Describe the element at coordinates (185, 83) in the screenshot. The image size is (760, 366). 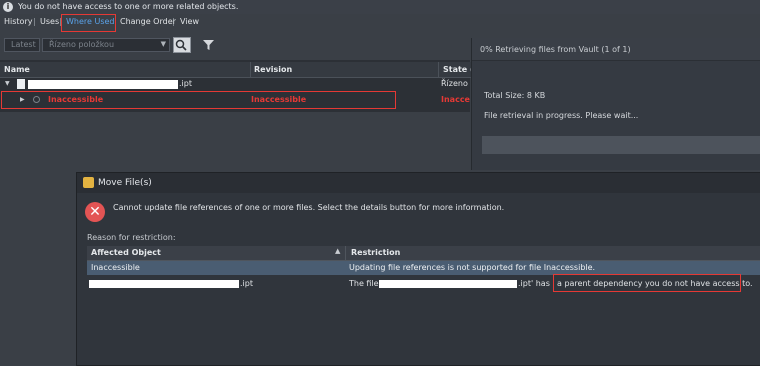
I see `file-extension: .ipt` at that location.